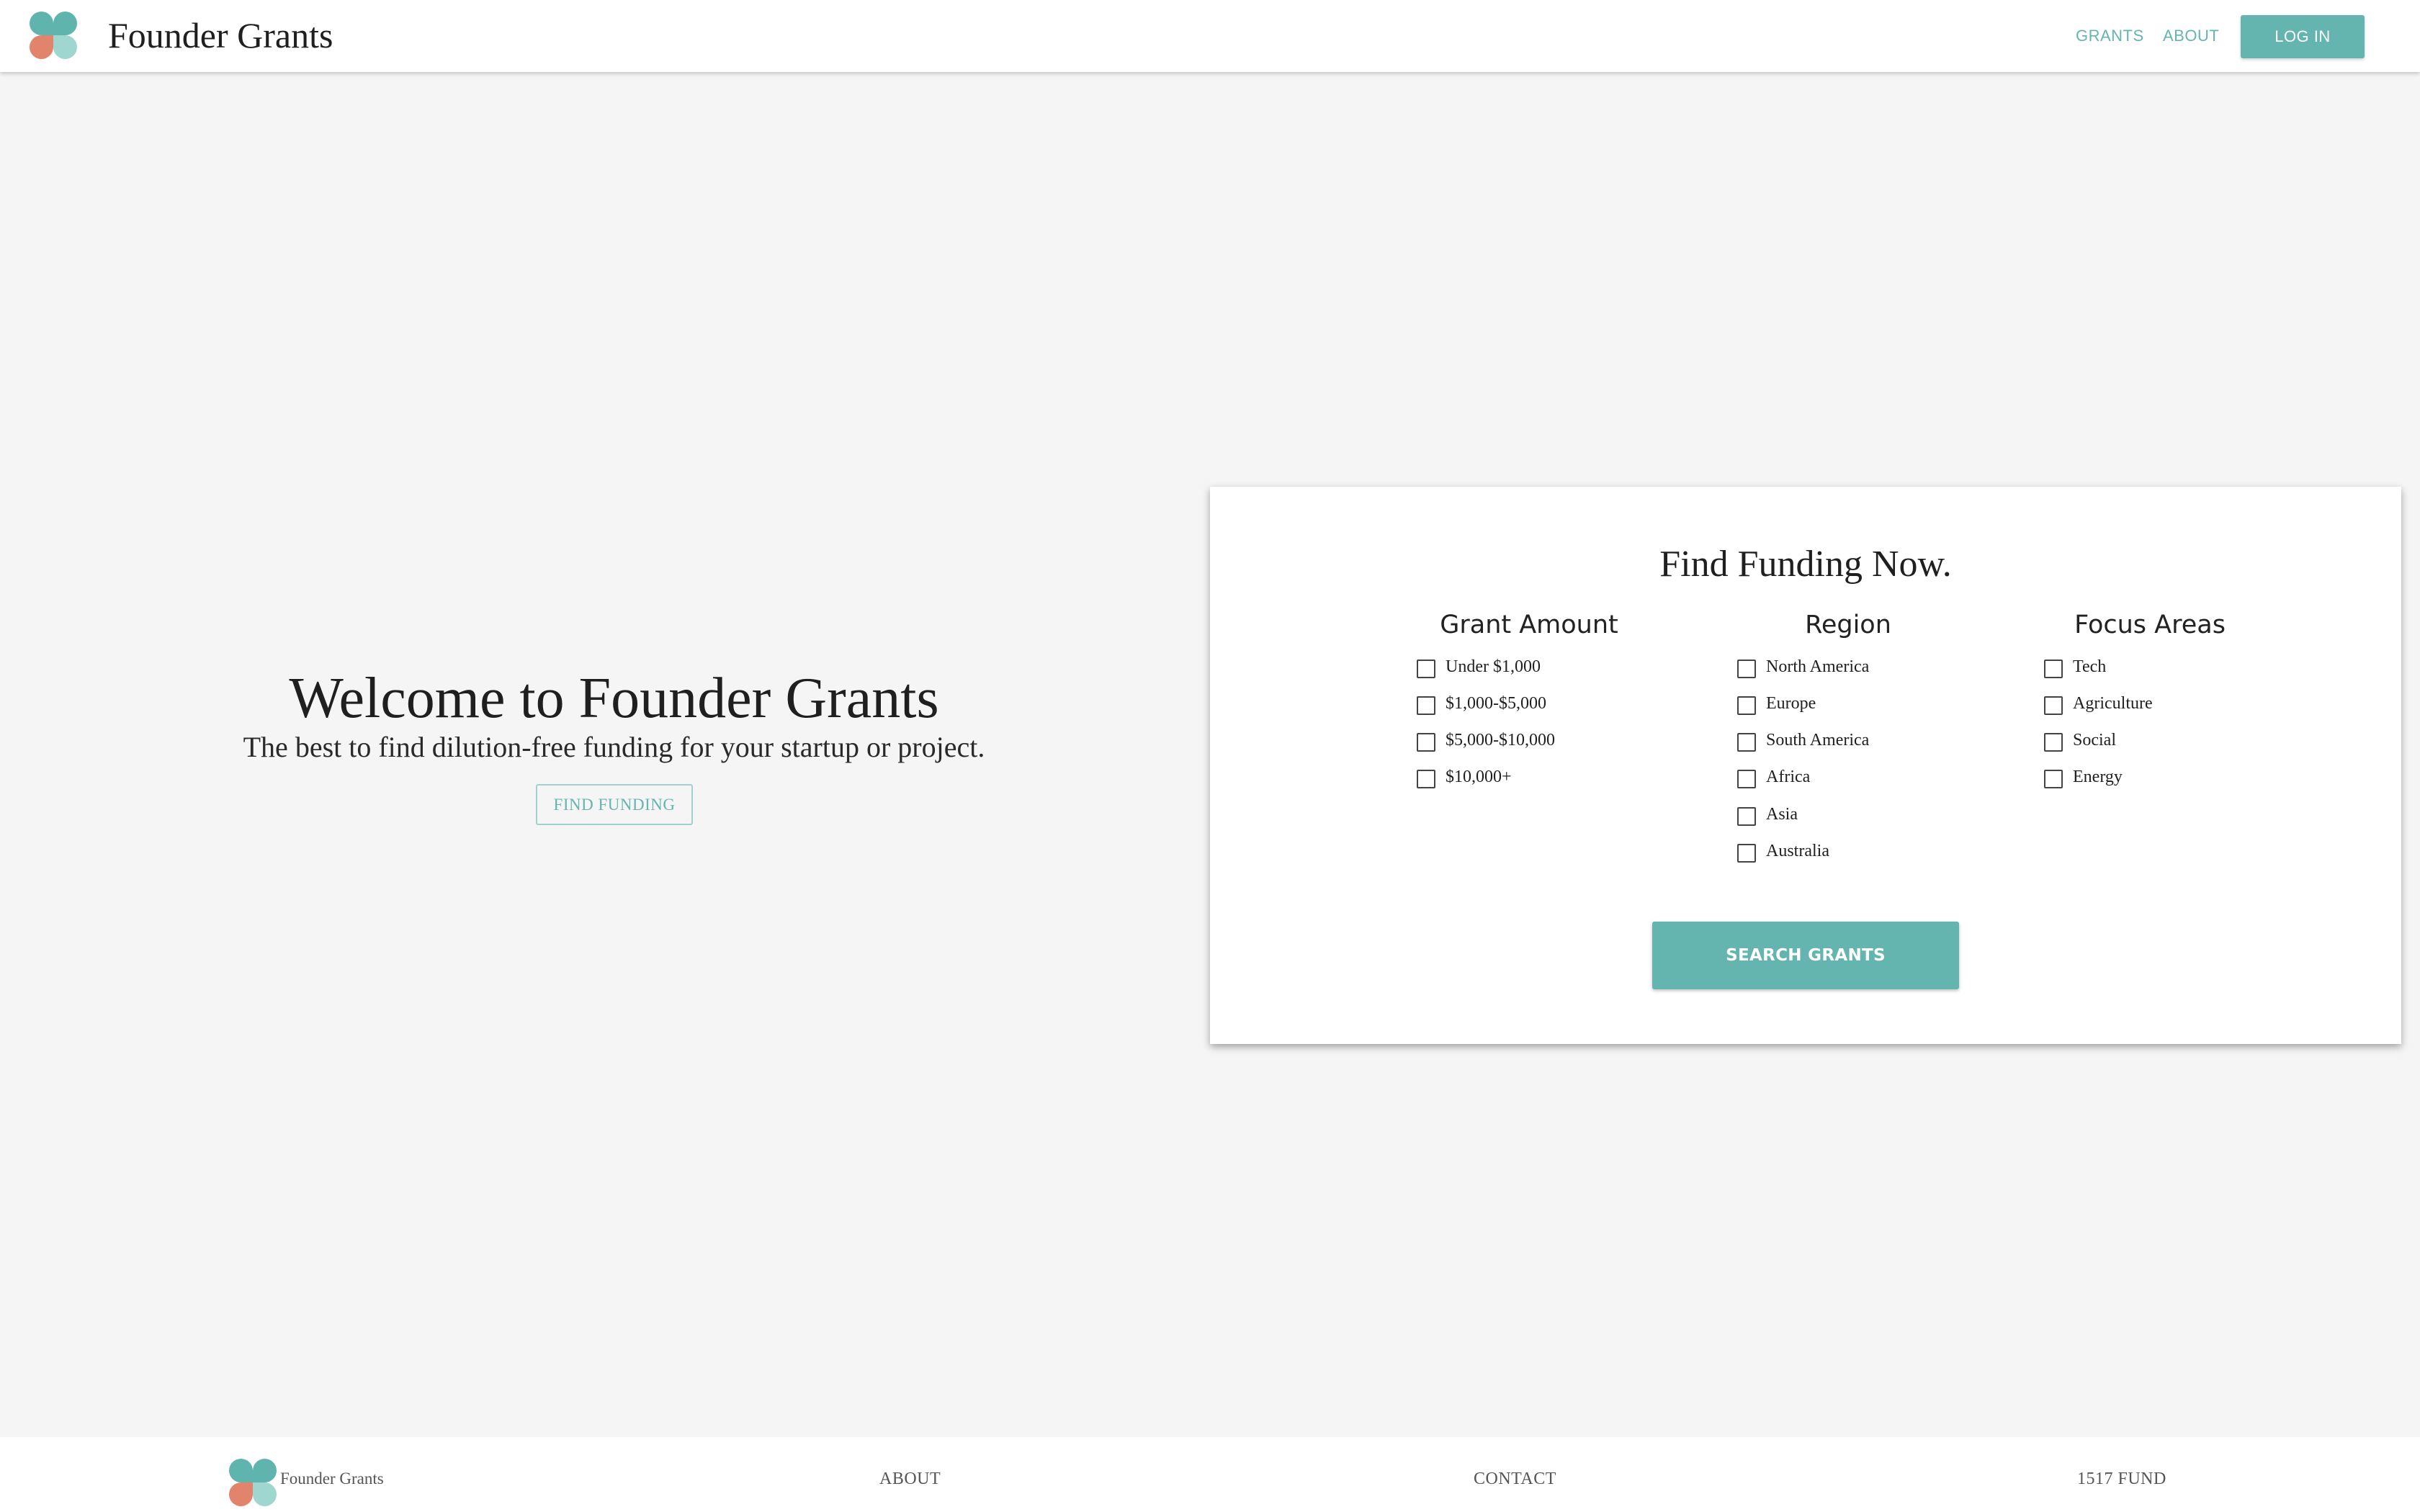 The height and width of the screenshot is (1512, 2420). Describe the element at coordinates (1791, 703) in the screenshot. I see `option-label: Europe` at that location.